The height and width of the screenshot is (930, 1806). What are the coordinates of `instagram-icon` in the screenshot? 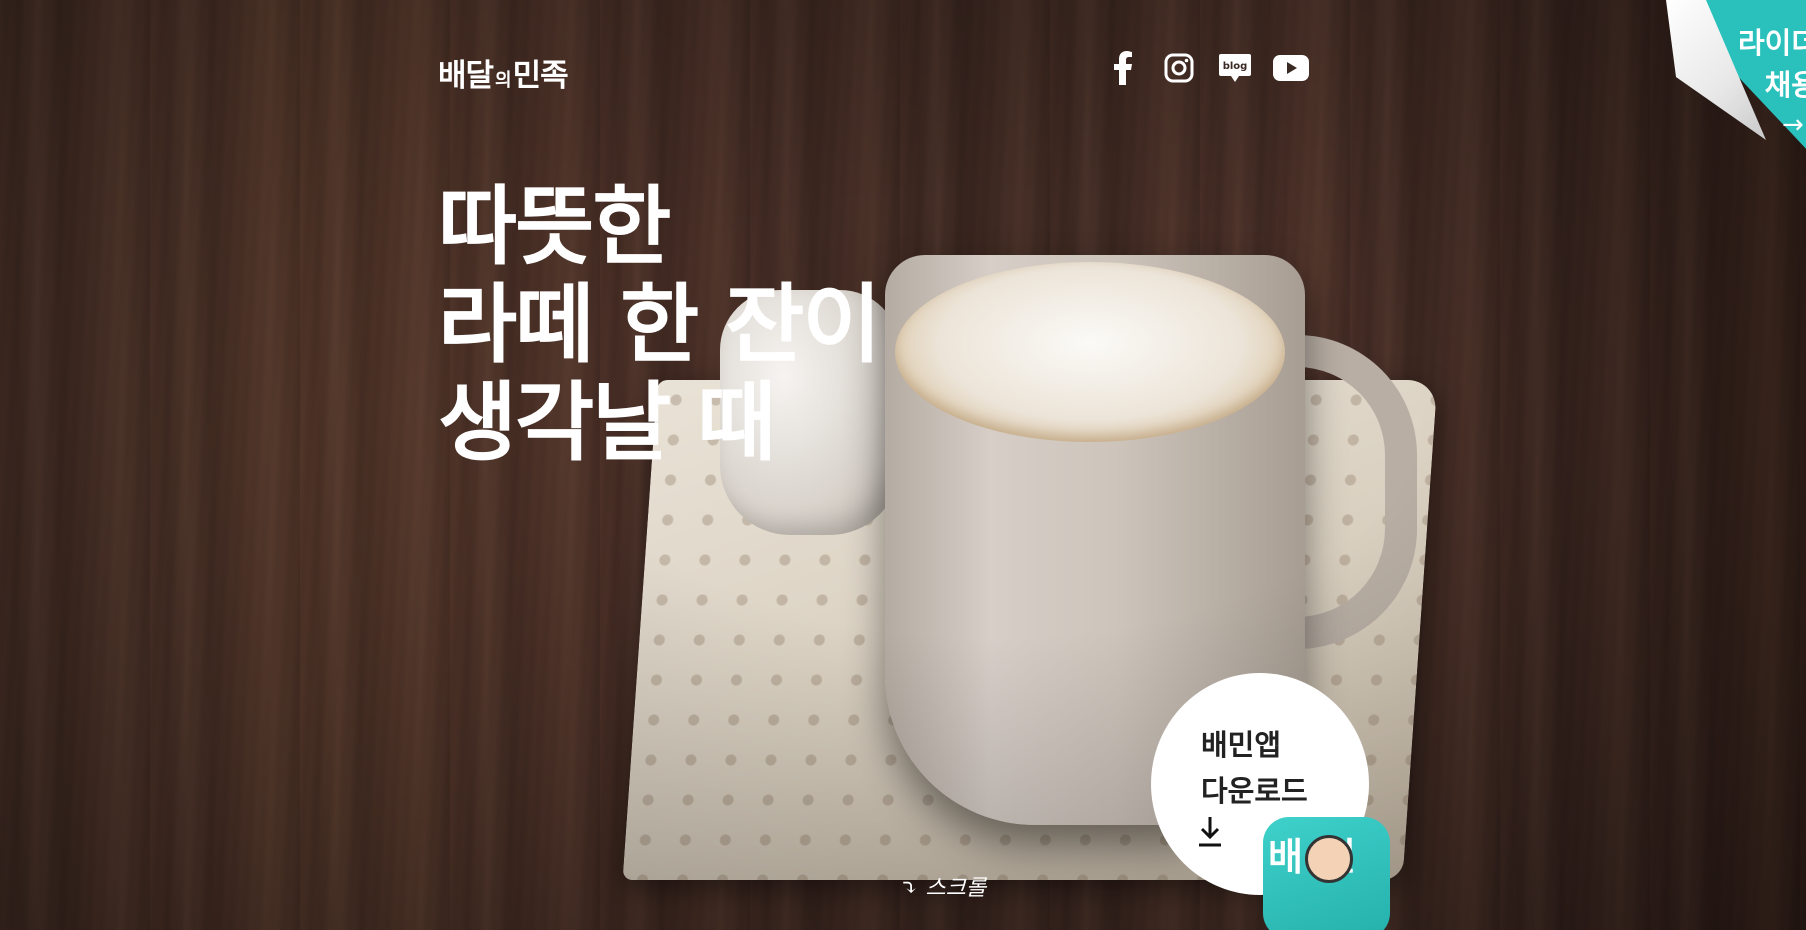 It's located at (1179, 68).